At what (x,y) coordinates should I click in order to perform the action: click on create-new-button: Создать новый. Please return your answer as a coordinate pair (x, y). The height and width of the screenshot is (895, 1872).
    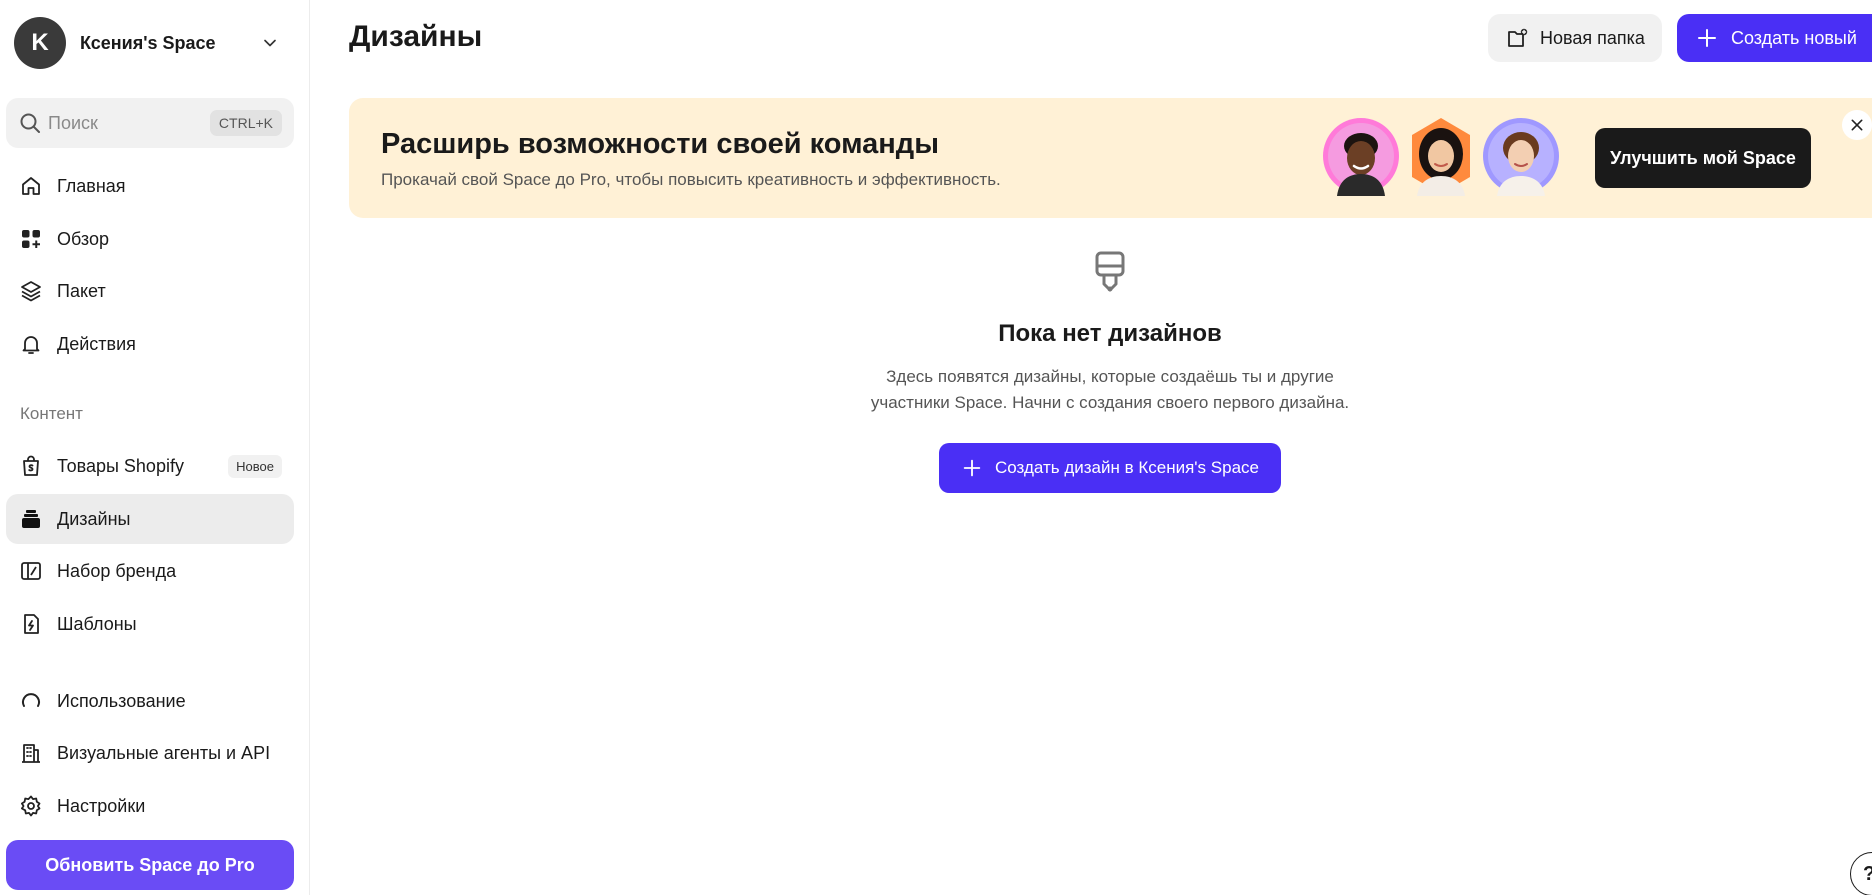
    Looking at the image, I should click on (1774, 38).